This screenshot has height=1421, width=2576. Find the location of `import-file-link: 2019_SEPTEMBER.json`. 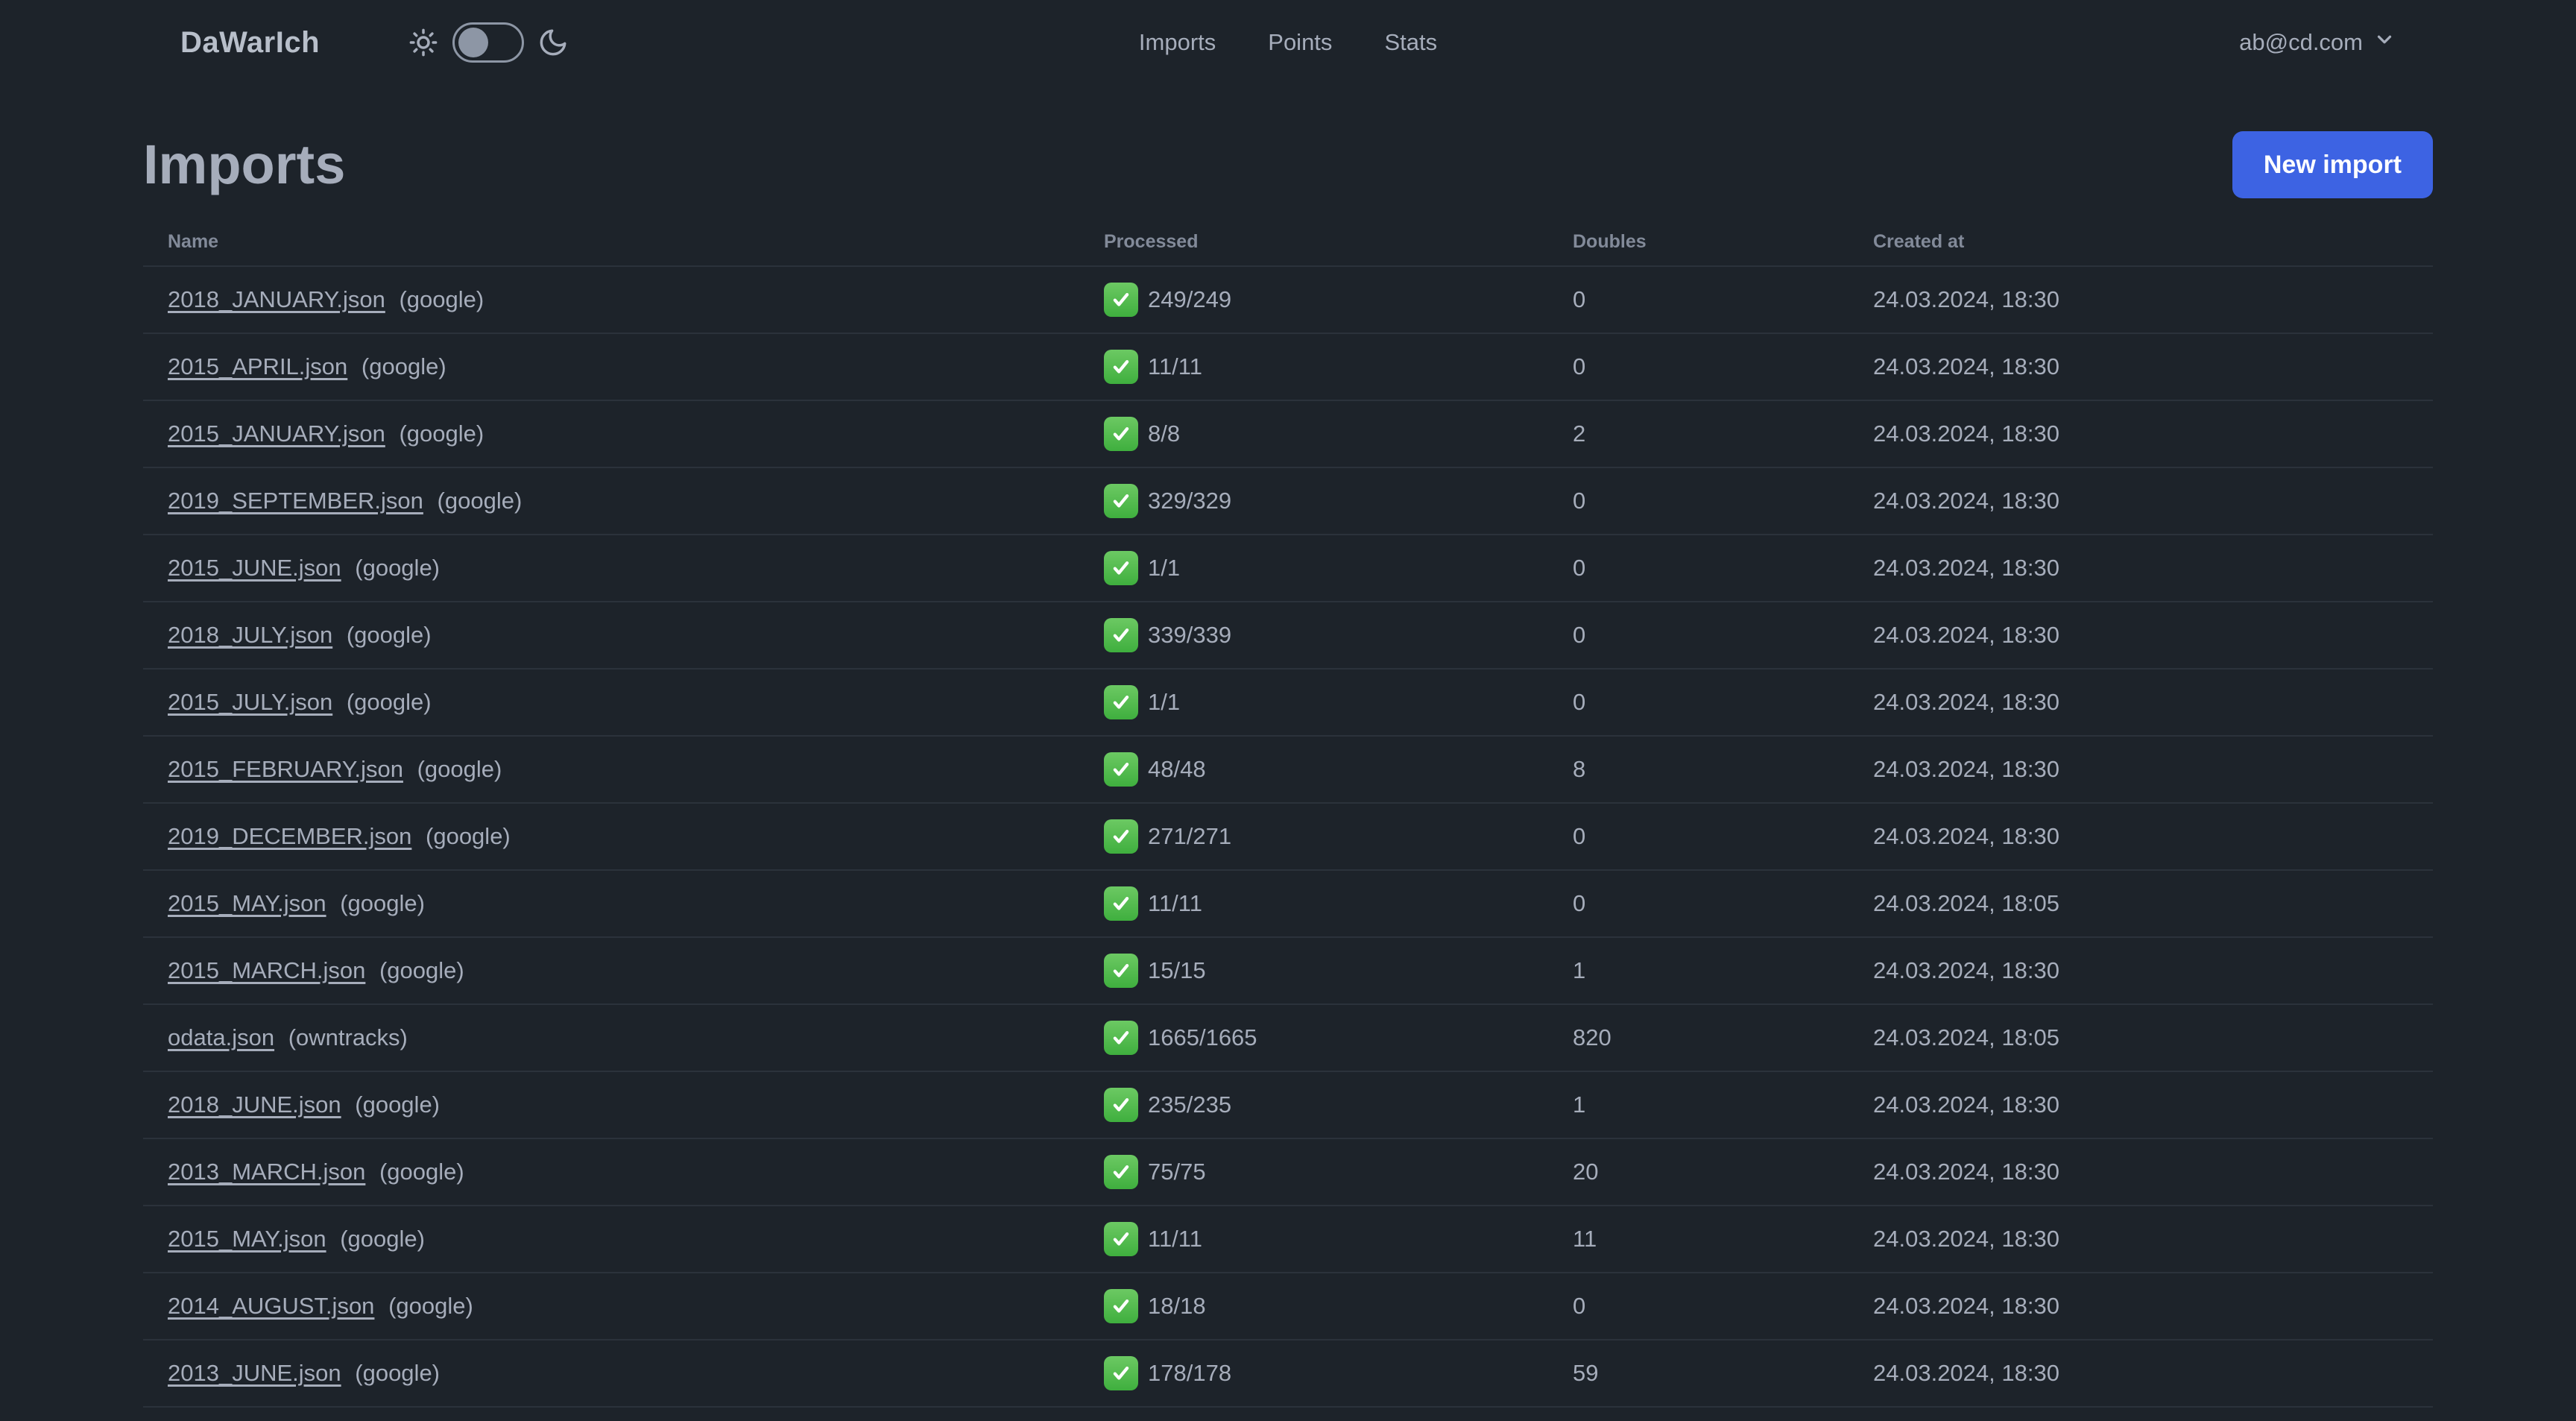

import-file-link: 2019_SEPTEMBER.json is located at coordinates (295, 501).